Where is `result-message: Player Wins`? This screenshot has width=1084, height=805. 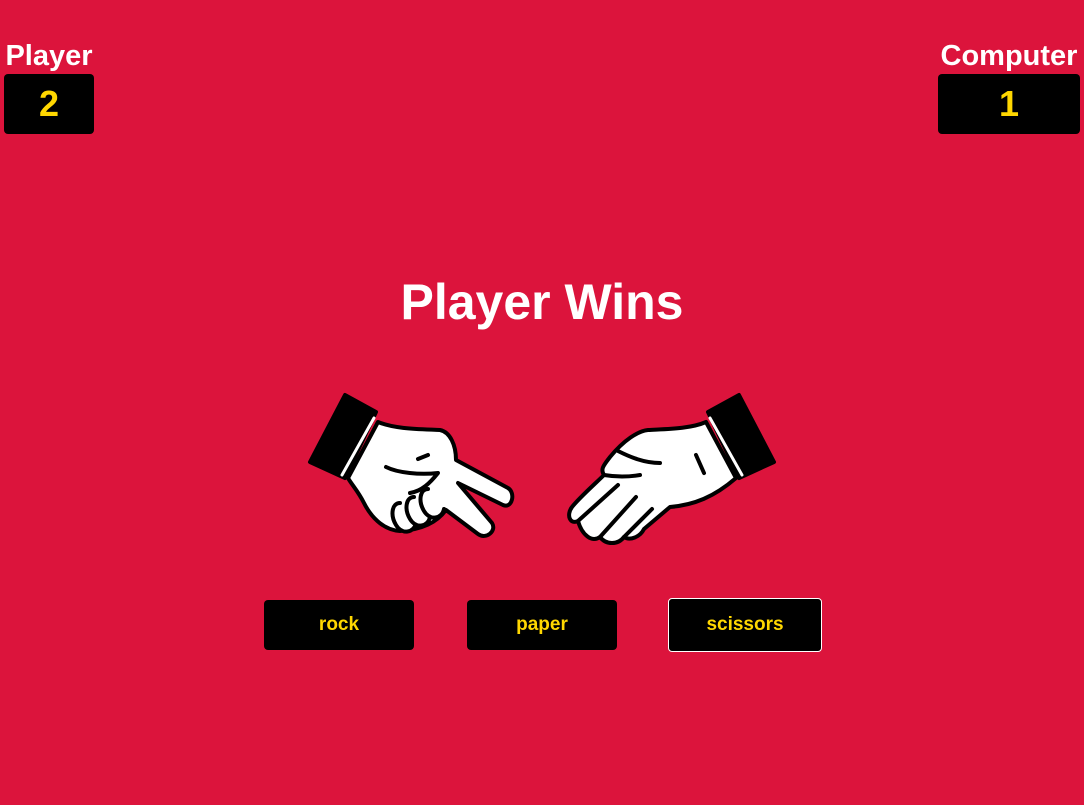
result-message: Player Wins is located at coordinates (542, 302).